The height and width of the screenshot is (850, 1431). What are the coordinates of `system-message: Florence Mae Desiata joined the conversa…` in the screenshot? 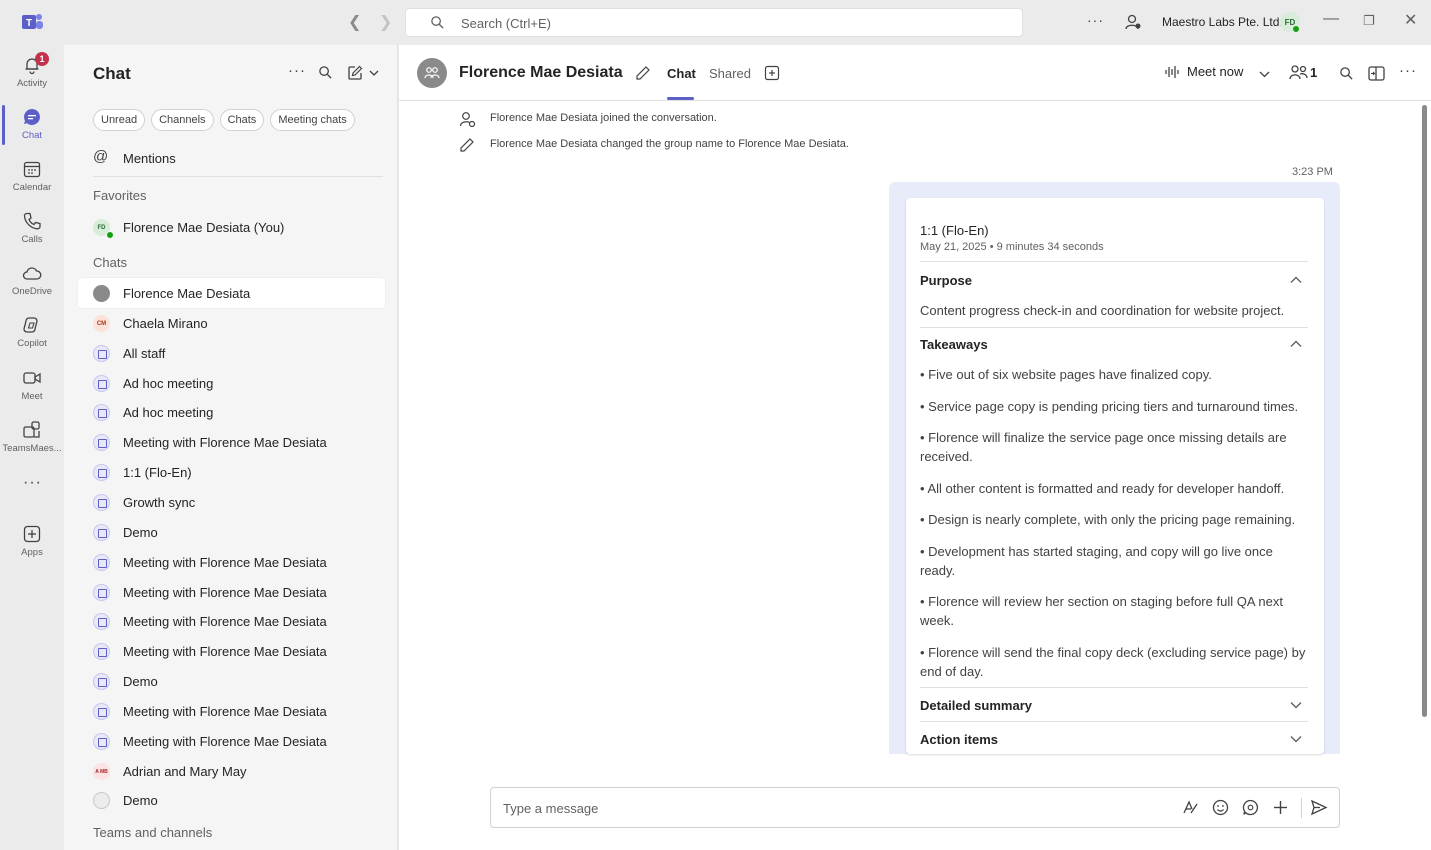 It's located at (603, 118).